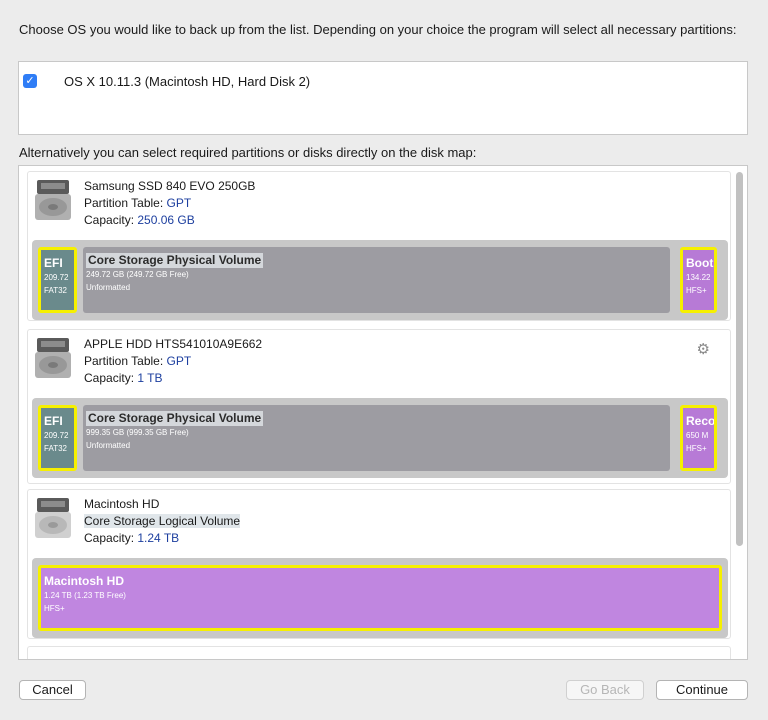 This screenshot has width=768, height=720. I want to click on partition-macintosh-hd: Macintosh HD 1.24 TB (1.23 TB Free) HFS+, so click(380, 598).